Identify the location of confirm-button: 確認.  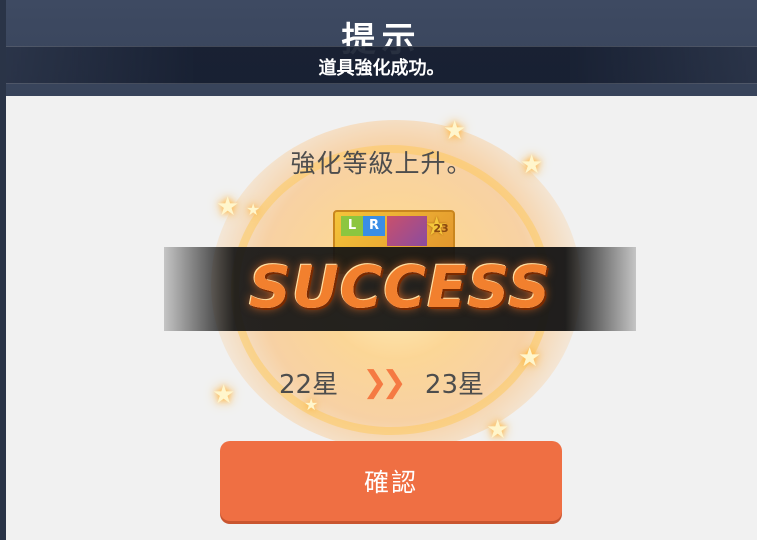
(391, 481).